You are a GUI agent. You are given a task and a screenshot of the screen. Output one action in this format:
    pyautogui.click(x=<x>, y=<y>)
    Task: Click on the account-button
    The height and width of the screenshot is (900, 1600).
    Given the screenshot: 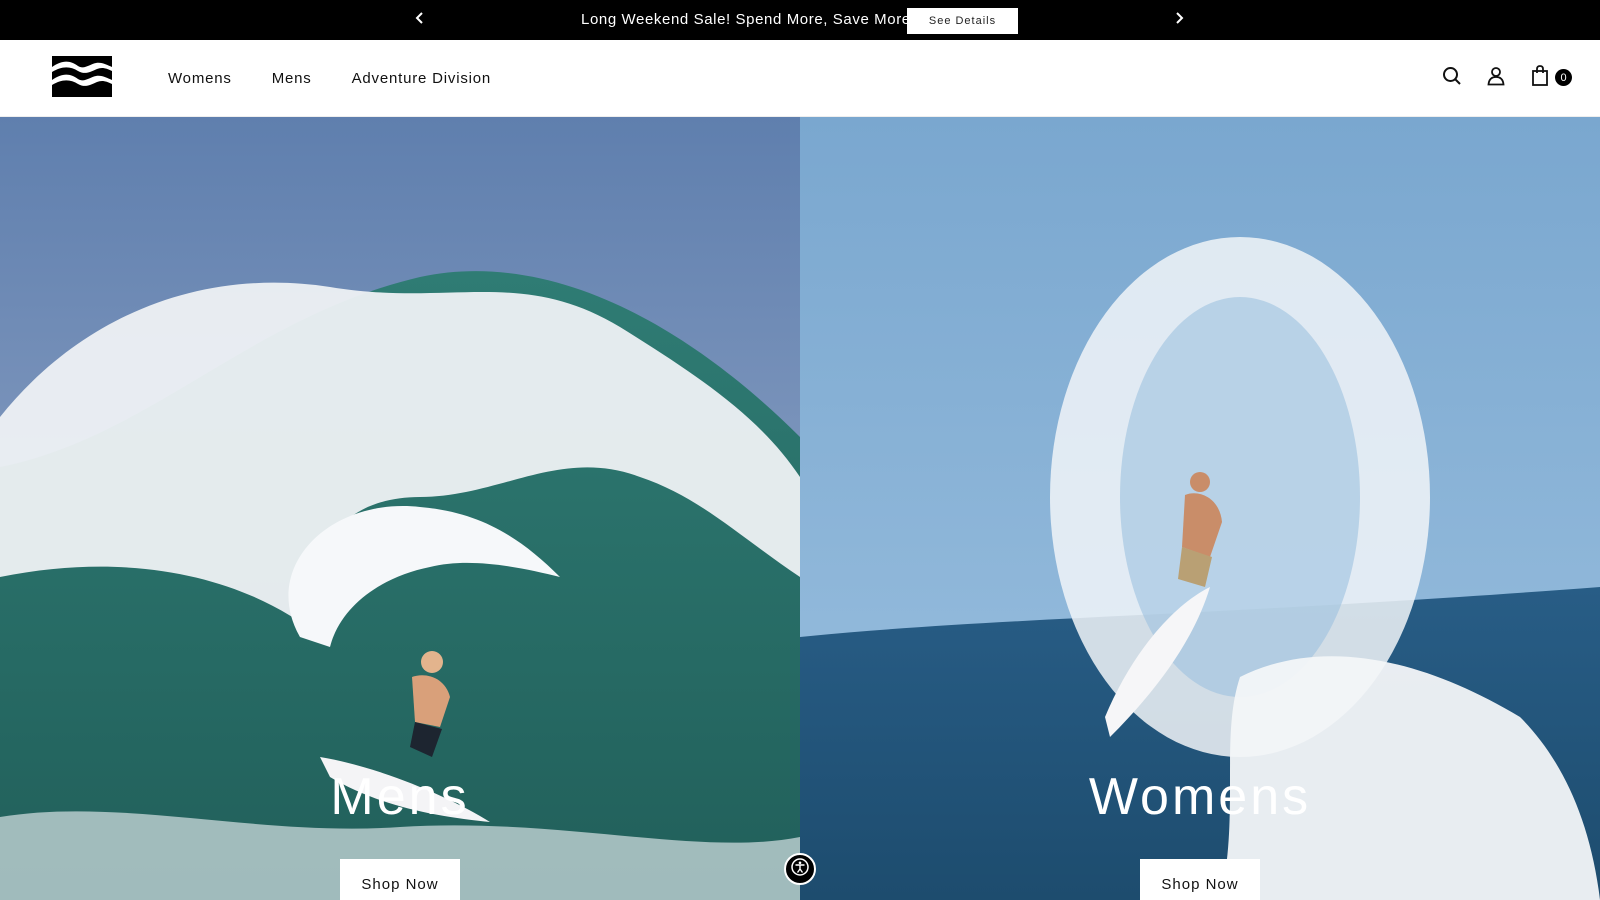 What is the action you would take?
    pyautogui.click(x=1496, y=78)
    